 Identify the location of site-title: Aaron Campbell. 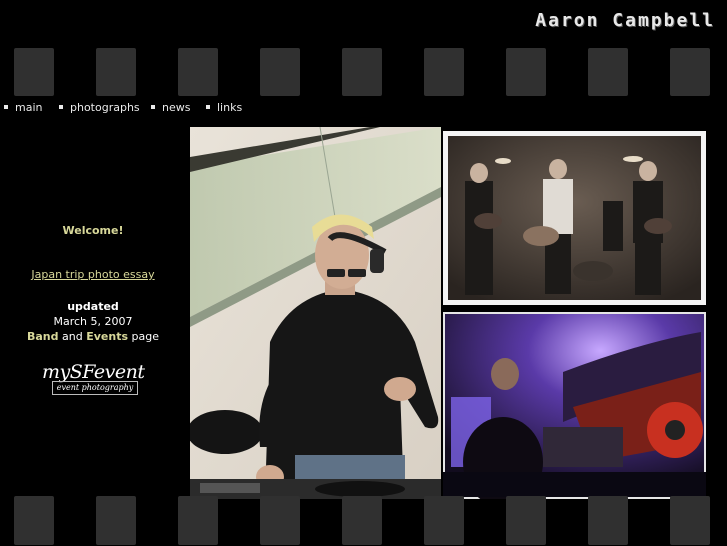
(625, 20).